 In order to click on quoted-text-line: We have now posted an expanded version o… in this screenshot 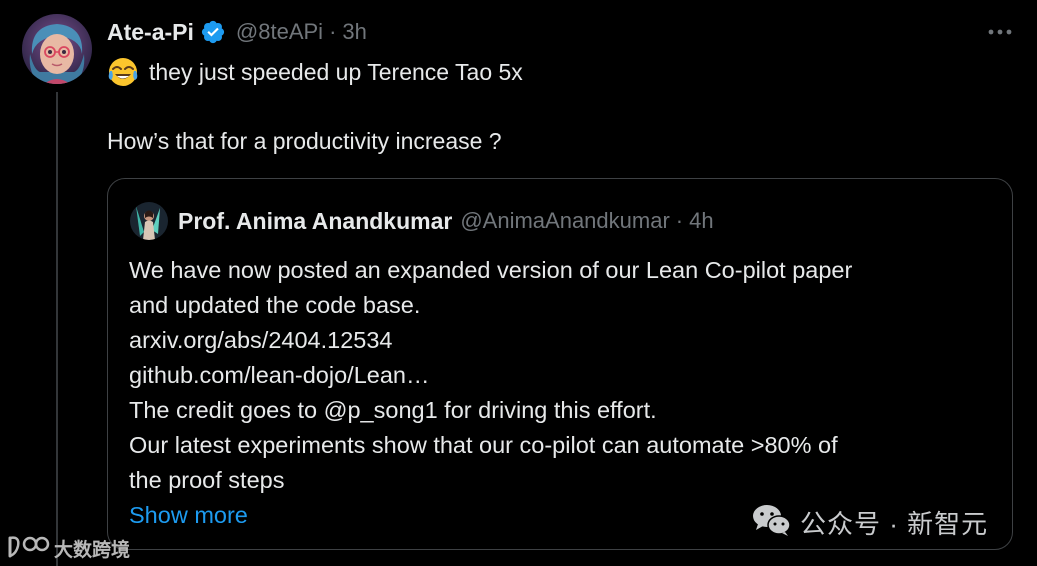, I will do `click(491, 270)`.